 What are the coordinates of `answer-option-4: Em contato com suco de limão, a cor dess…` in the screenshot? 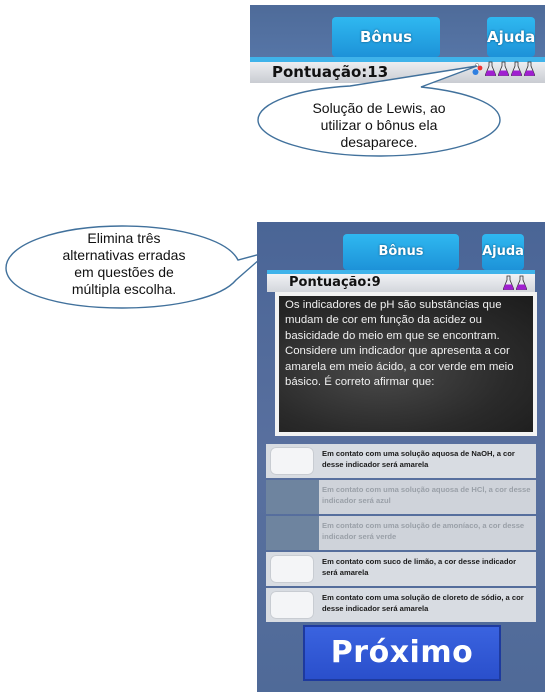 It's located at (401, 569).